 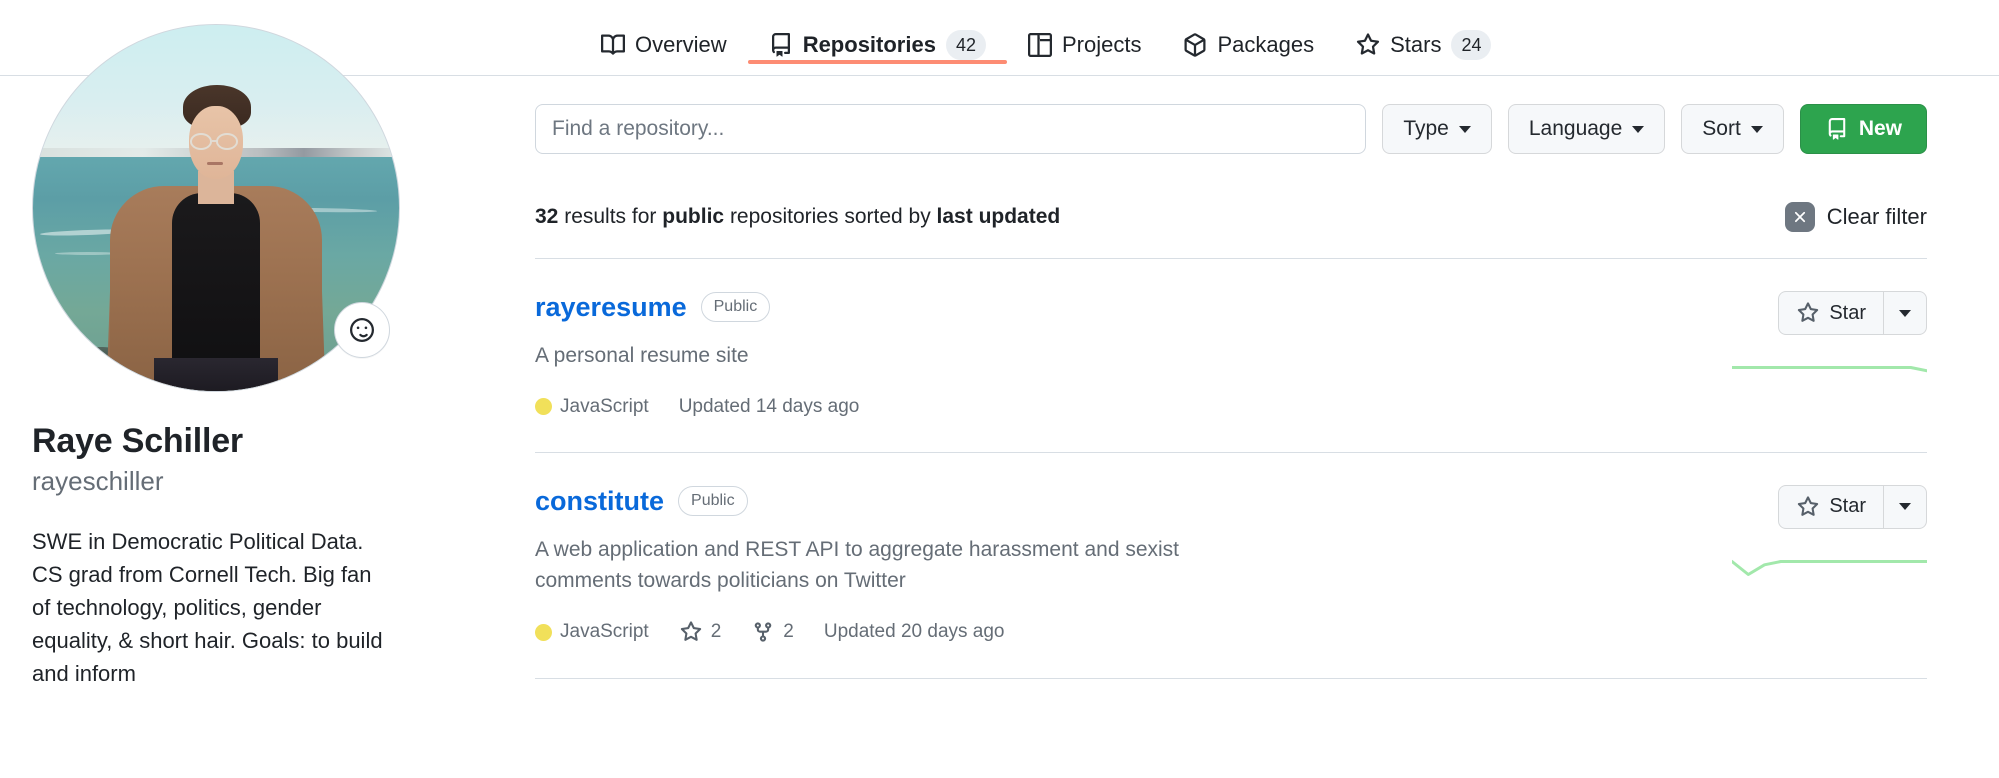 I want to click on results-visibility: public, so click(x=693, y=216).